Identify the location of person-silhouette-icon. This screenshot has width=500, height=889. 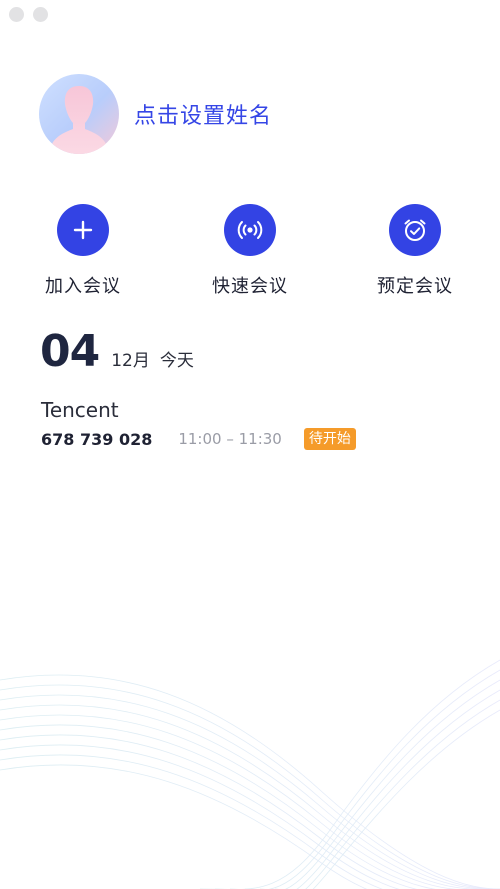
(79, 120).